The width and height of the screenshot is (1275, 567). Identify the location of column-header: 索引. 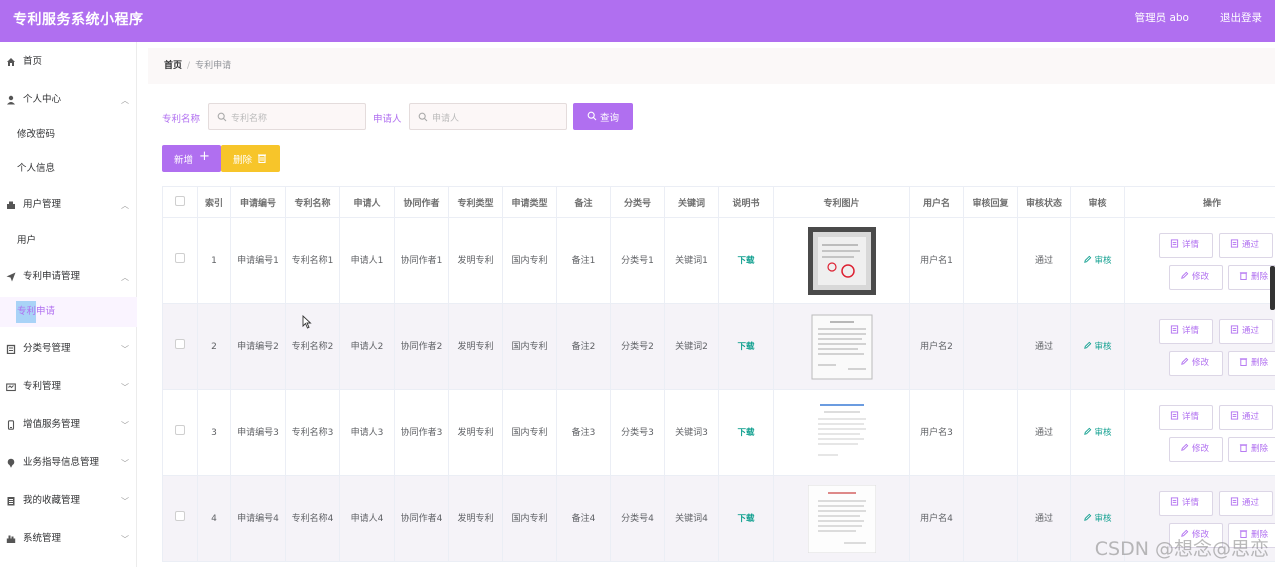
(214, 202).